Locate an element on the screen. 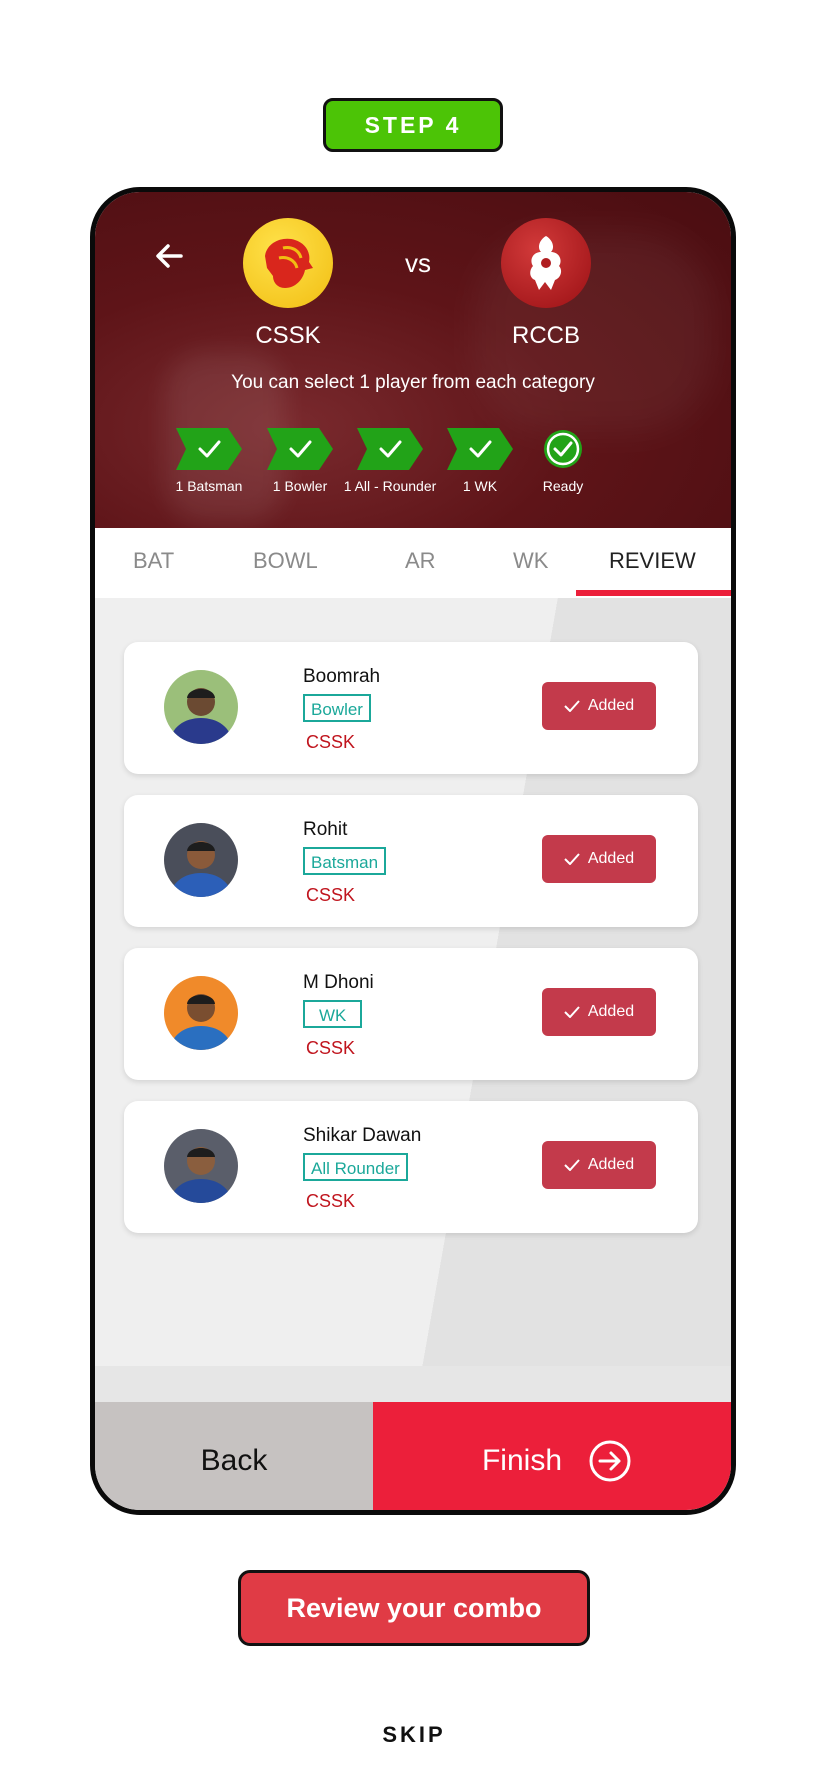  active-tab-indicator is located at coordinates (653, 593).